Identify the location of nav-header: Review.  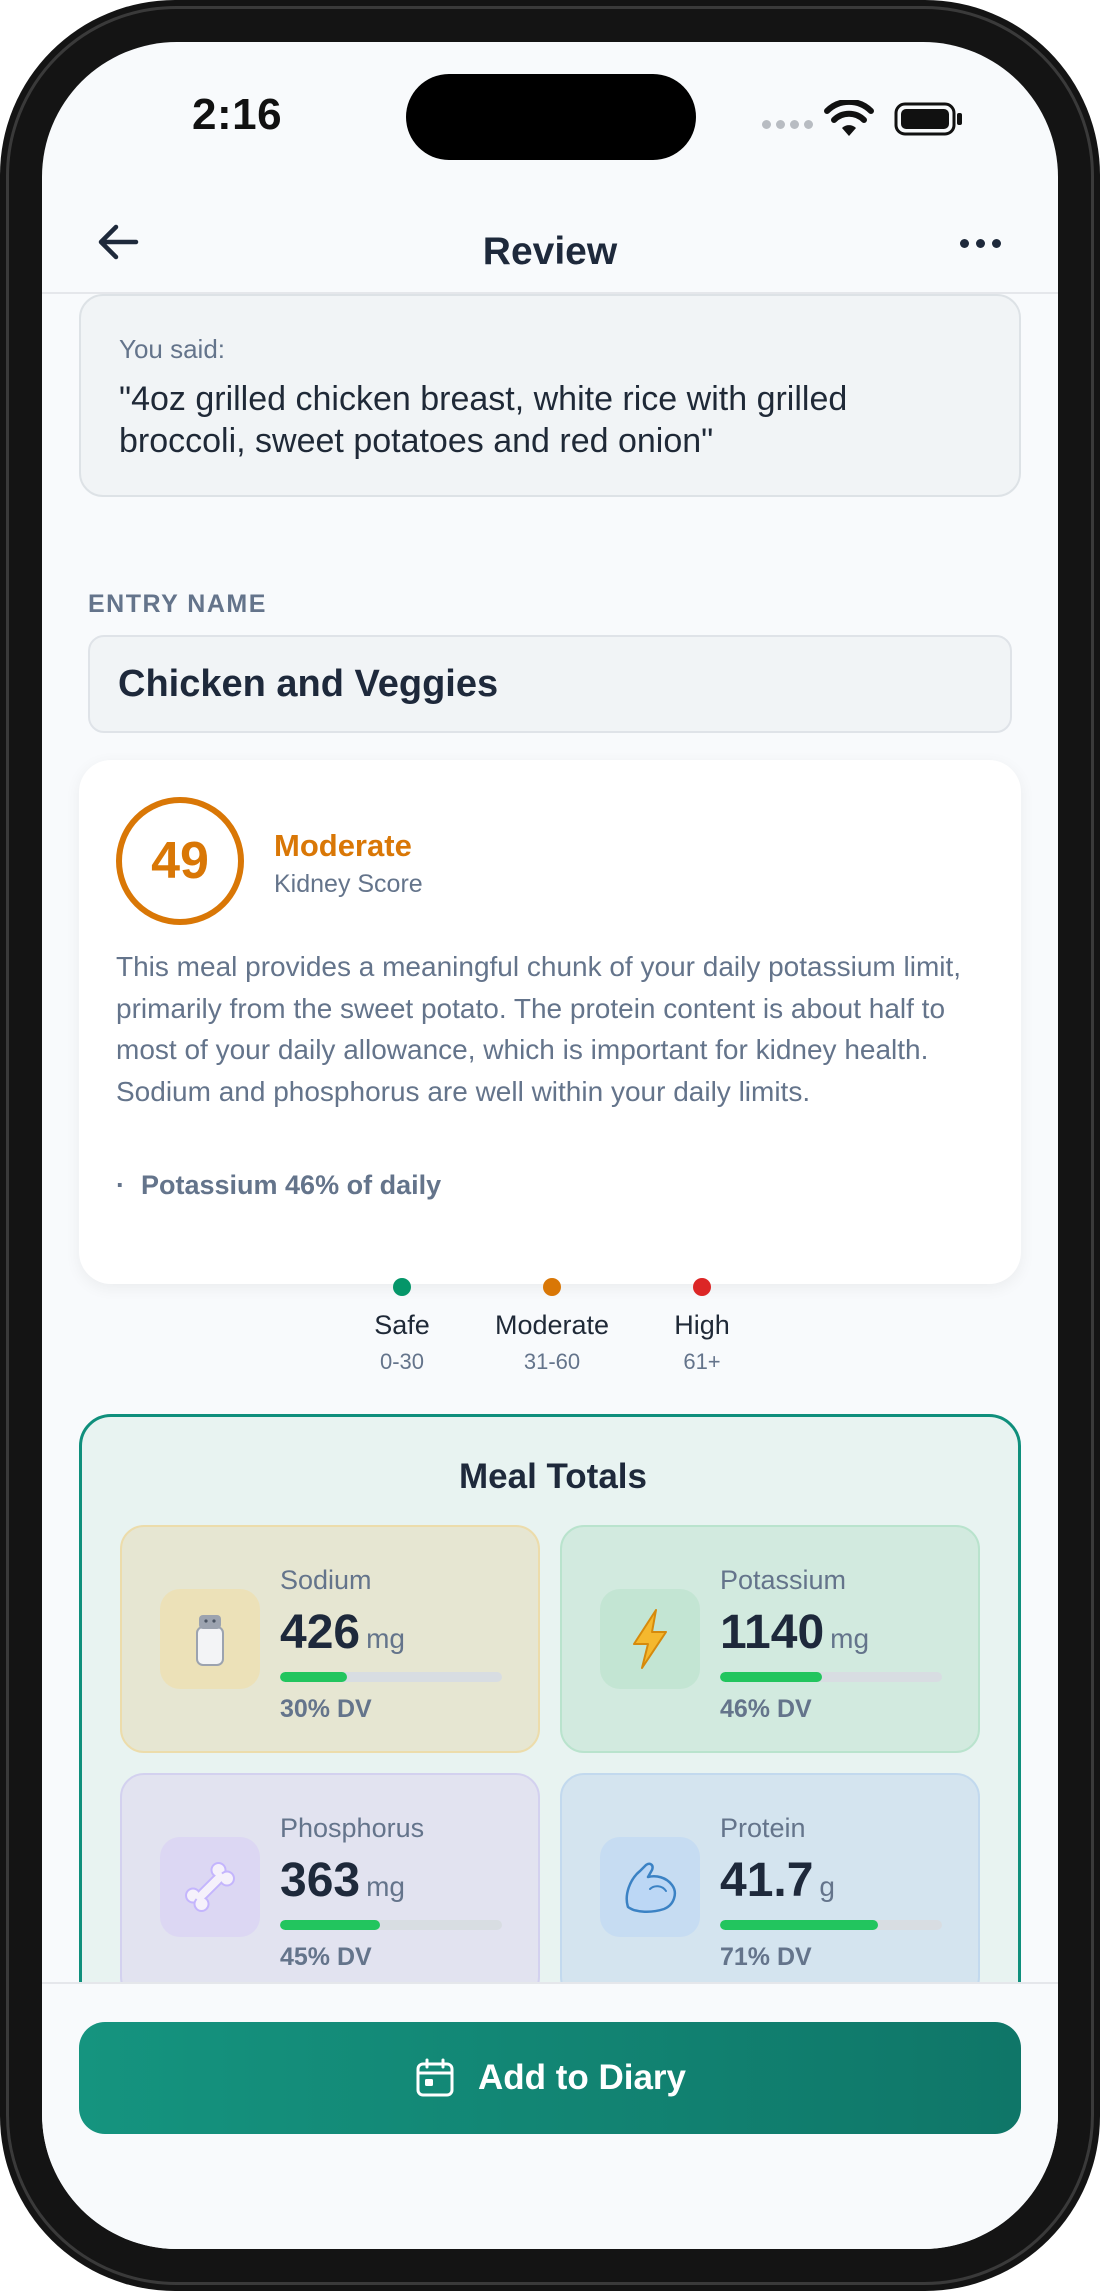
(550, 238).